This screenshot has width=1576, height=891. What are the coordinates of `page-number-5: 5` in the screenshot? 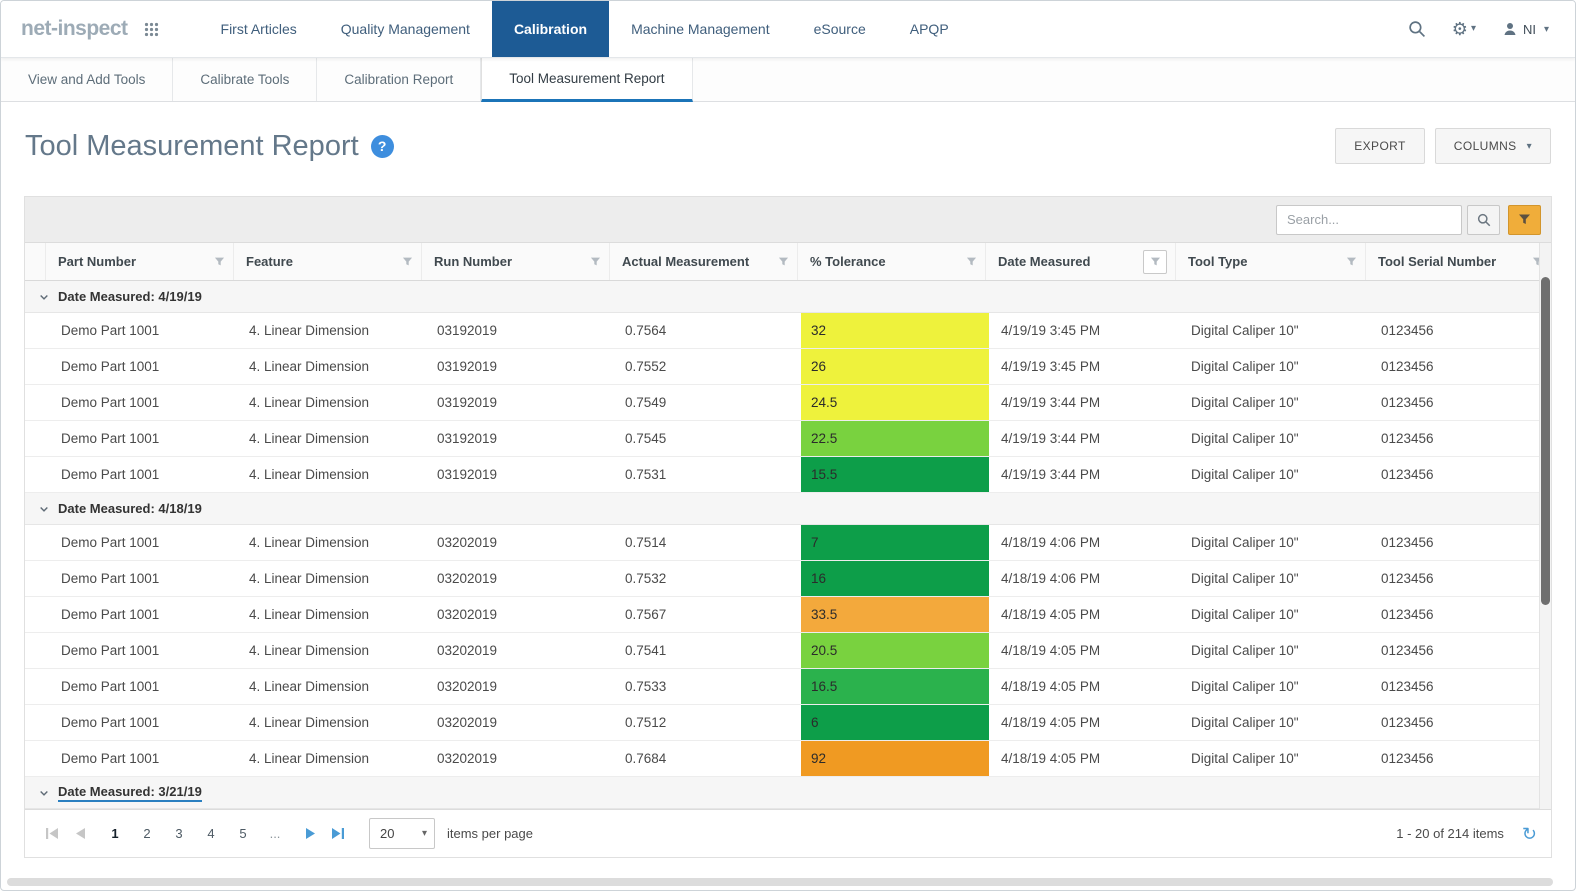 It's located at (243, 834).